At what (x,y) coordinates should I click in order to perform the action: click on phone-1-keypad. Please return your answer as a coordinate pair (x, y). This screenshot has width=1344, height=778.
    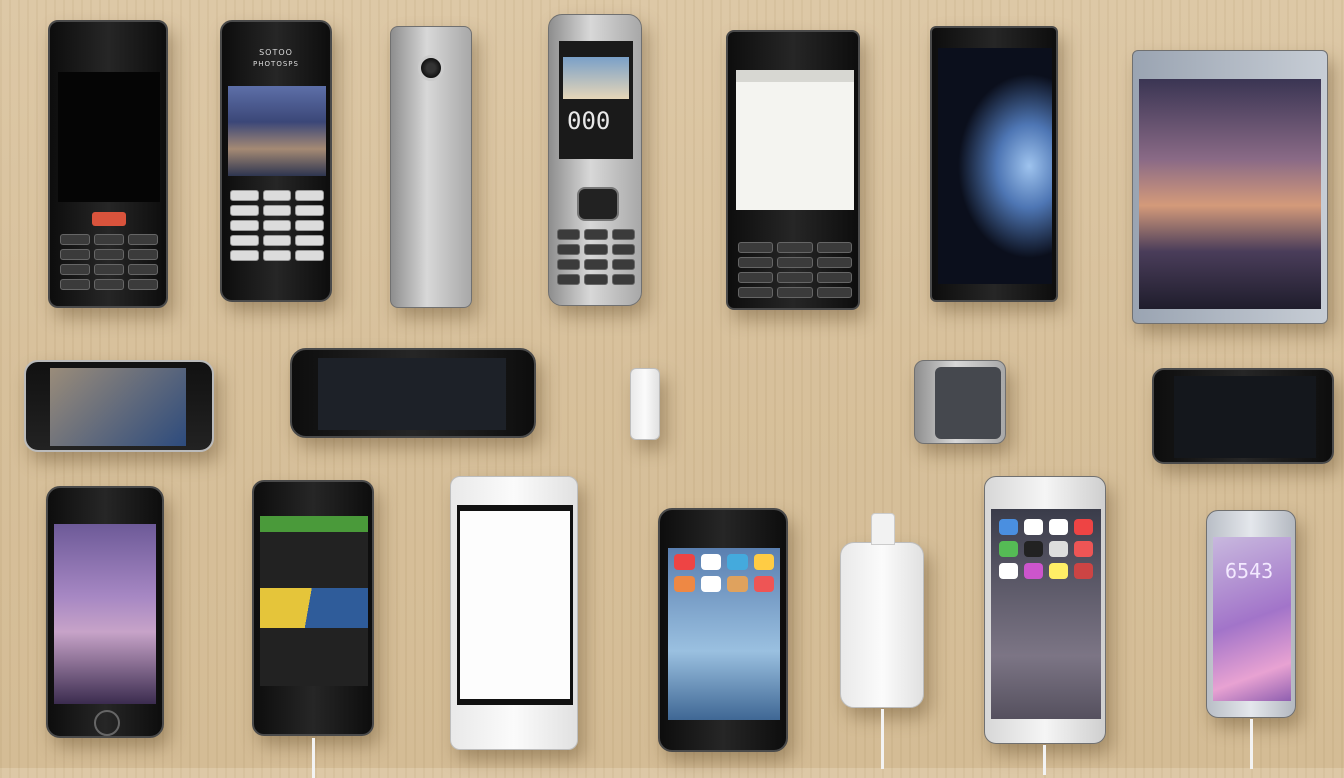
    Looking at the image, I should click on (109, 262).